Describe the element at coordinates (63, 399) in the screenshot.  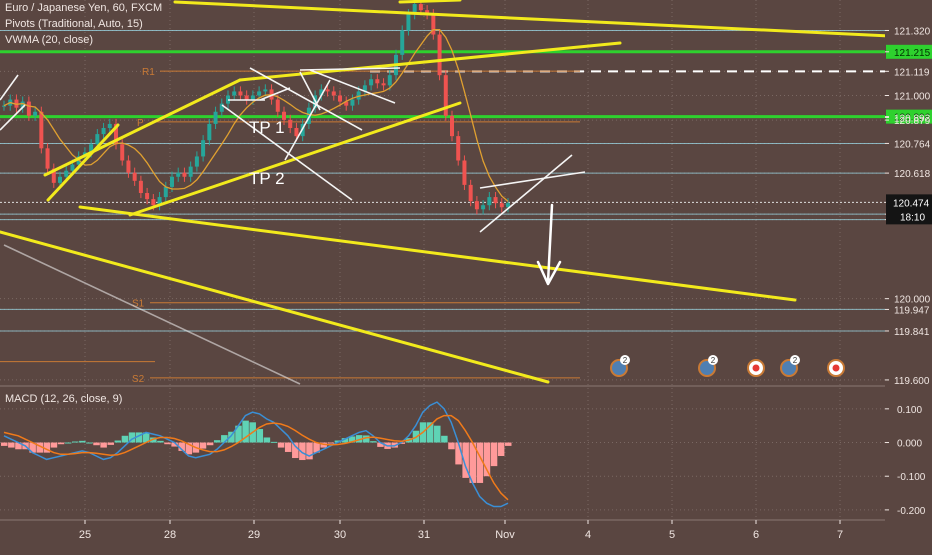
I see `macd-legend: MACD (12, 26, close, 9)` at that location.